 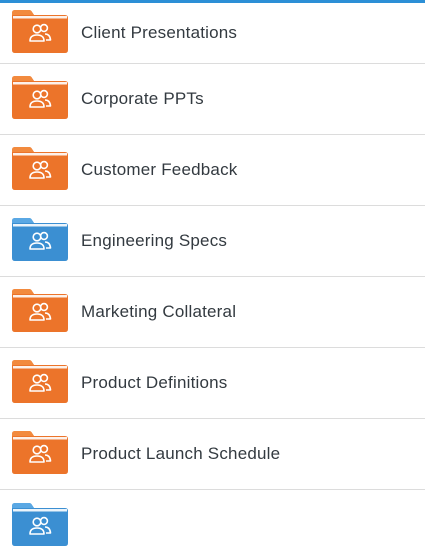 What do you see at coordinates (159, 32) in the screenshot?
I see `folder-name: Client Presentations` at bounding box center [159, 32].